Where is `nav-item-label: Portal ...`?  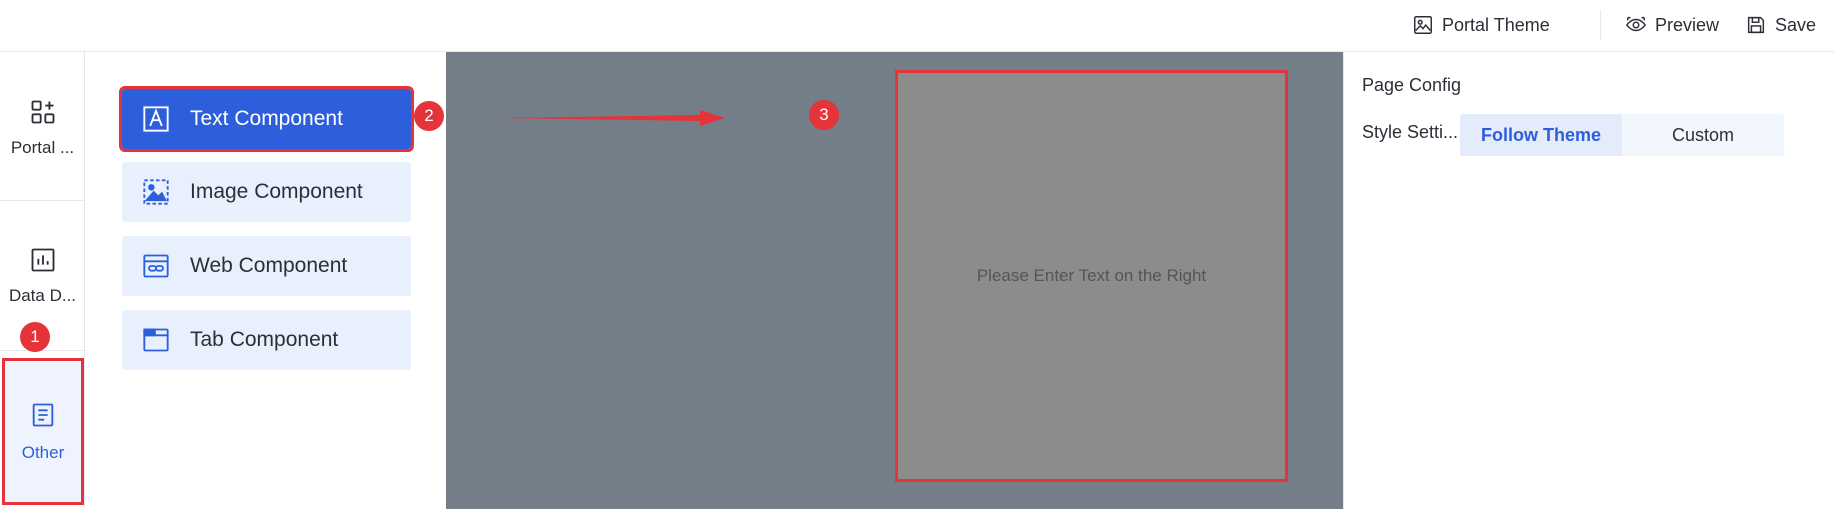 nav-item-label: Portal ... is located at coordinates (42, 147).